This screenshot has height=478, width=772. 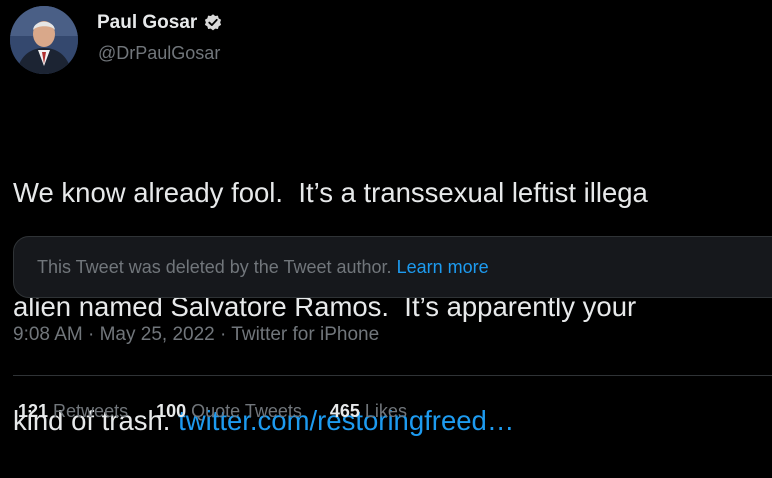 What do you see at coordinates (157, 334) in the screenshot?
I see `tweet-date: May 25, 2022` at bounding box center [157, 334].